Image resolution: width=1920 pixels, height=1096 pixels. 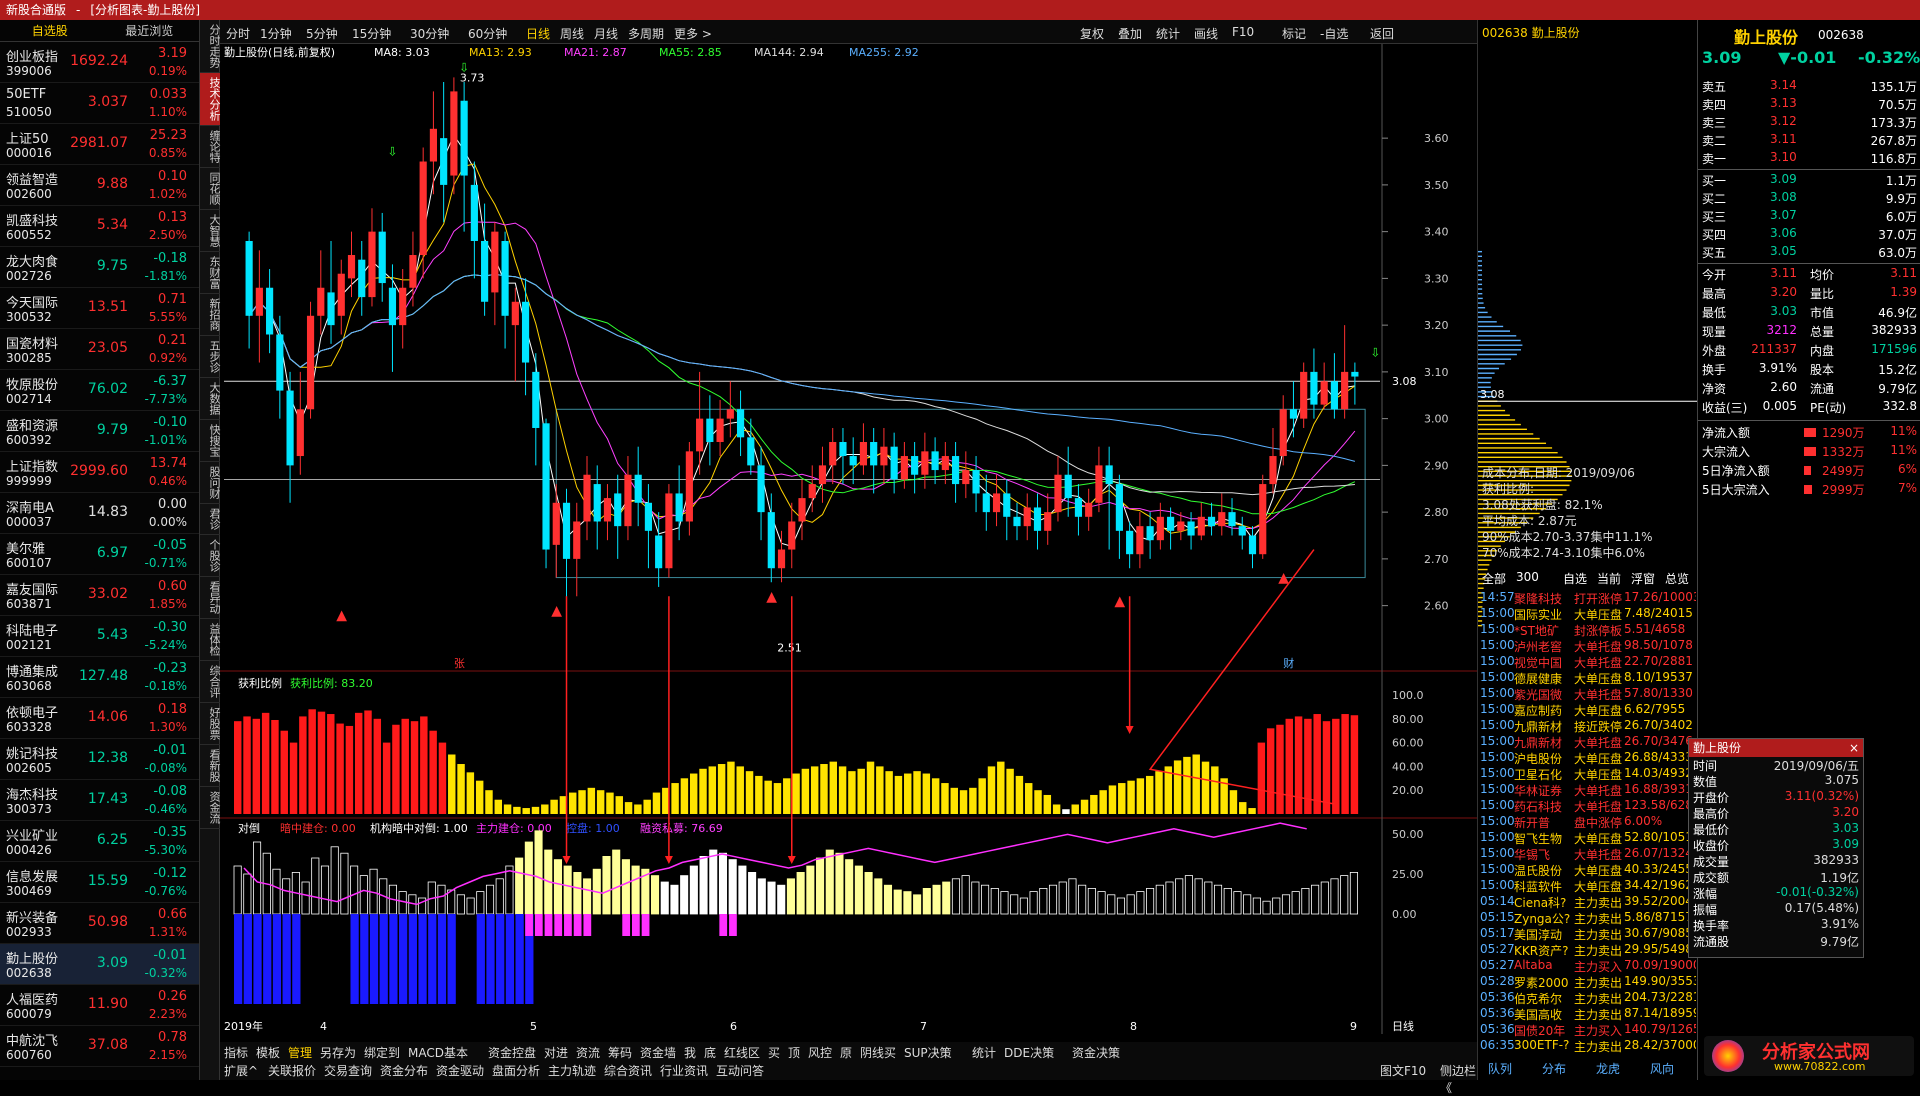 What do you see at coordinates (210, 598) in the screenshot?
I see `vnav-tab: 看异动` at bounding box center [210, 598].